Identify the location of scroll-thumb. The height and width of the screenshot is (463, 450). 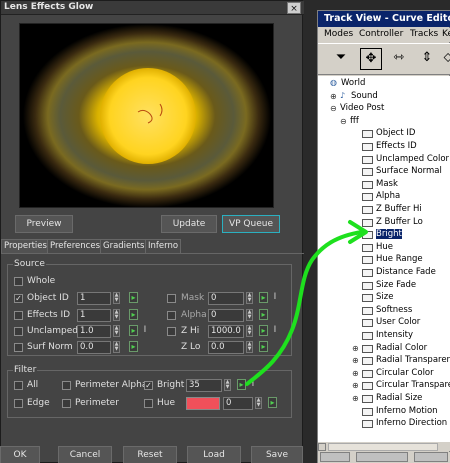
(383, 447).